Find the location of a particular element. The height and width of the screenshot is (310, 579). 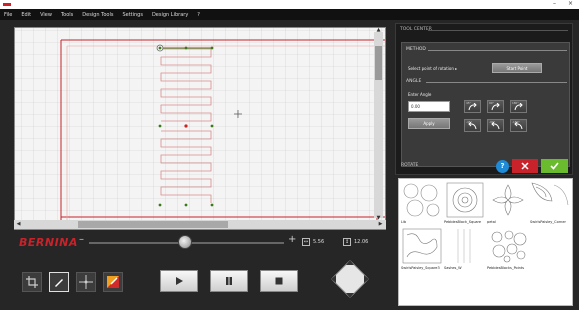

library-item: PebblesBlock_Square is located at coordinates (465, 204).